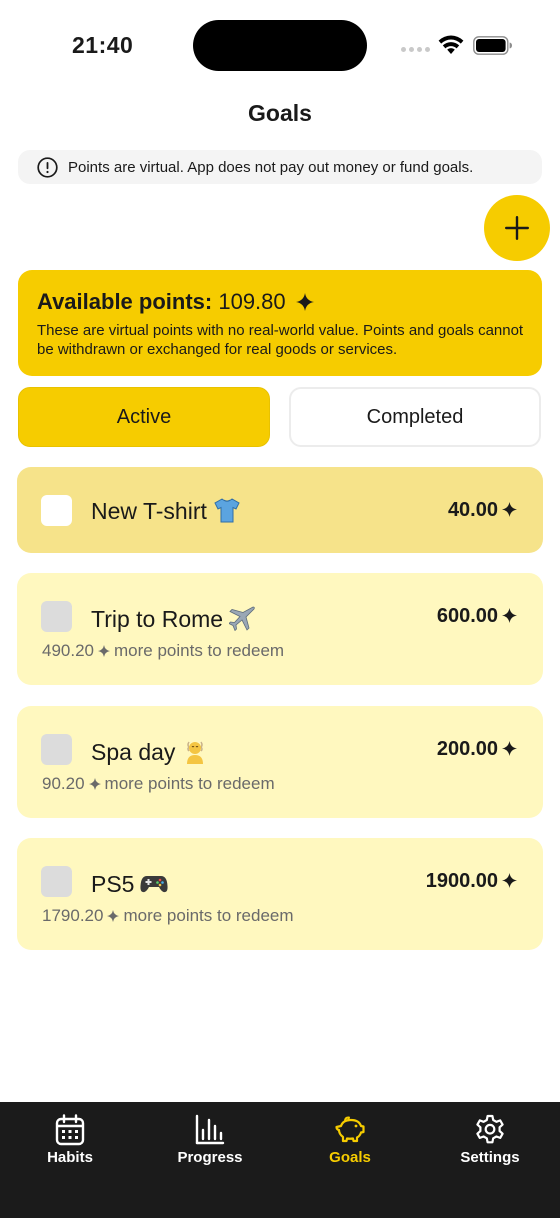 The image size is (560, 1218). I want to click on status-bar: 21:40, so click(280, 45).